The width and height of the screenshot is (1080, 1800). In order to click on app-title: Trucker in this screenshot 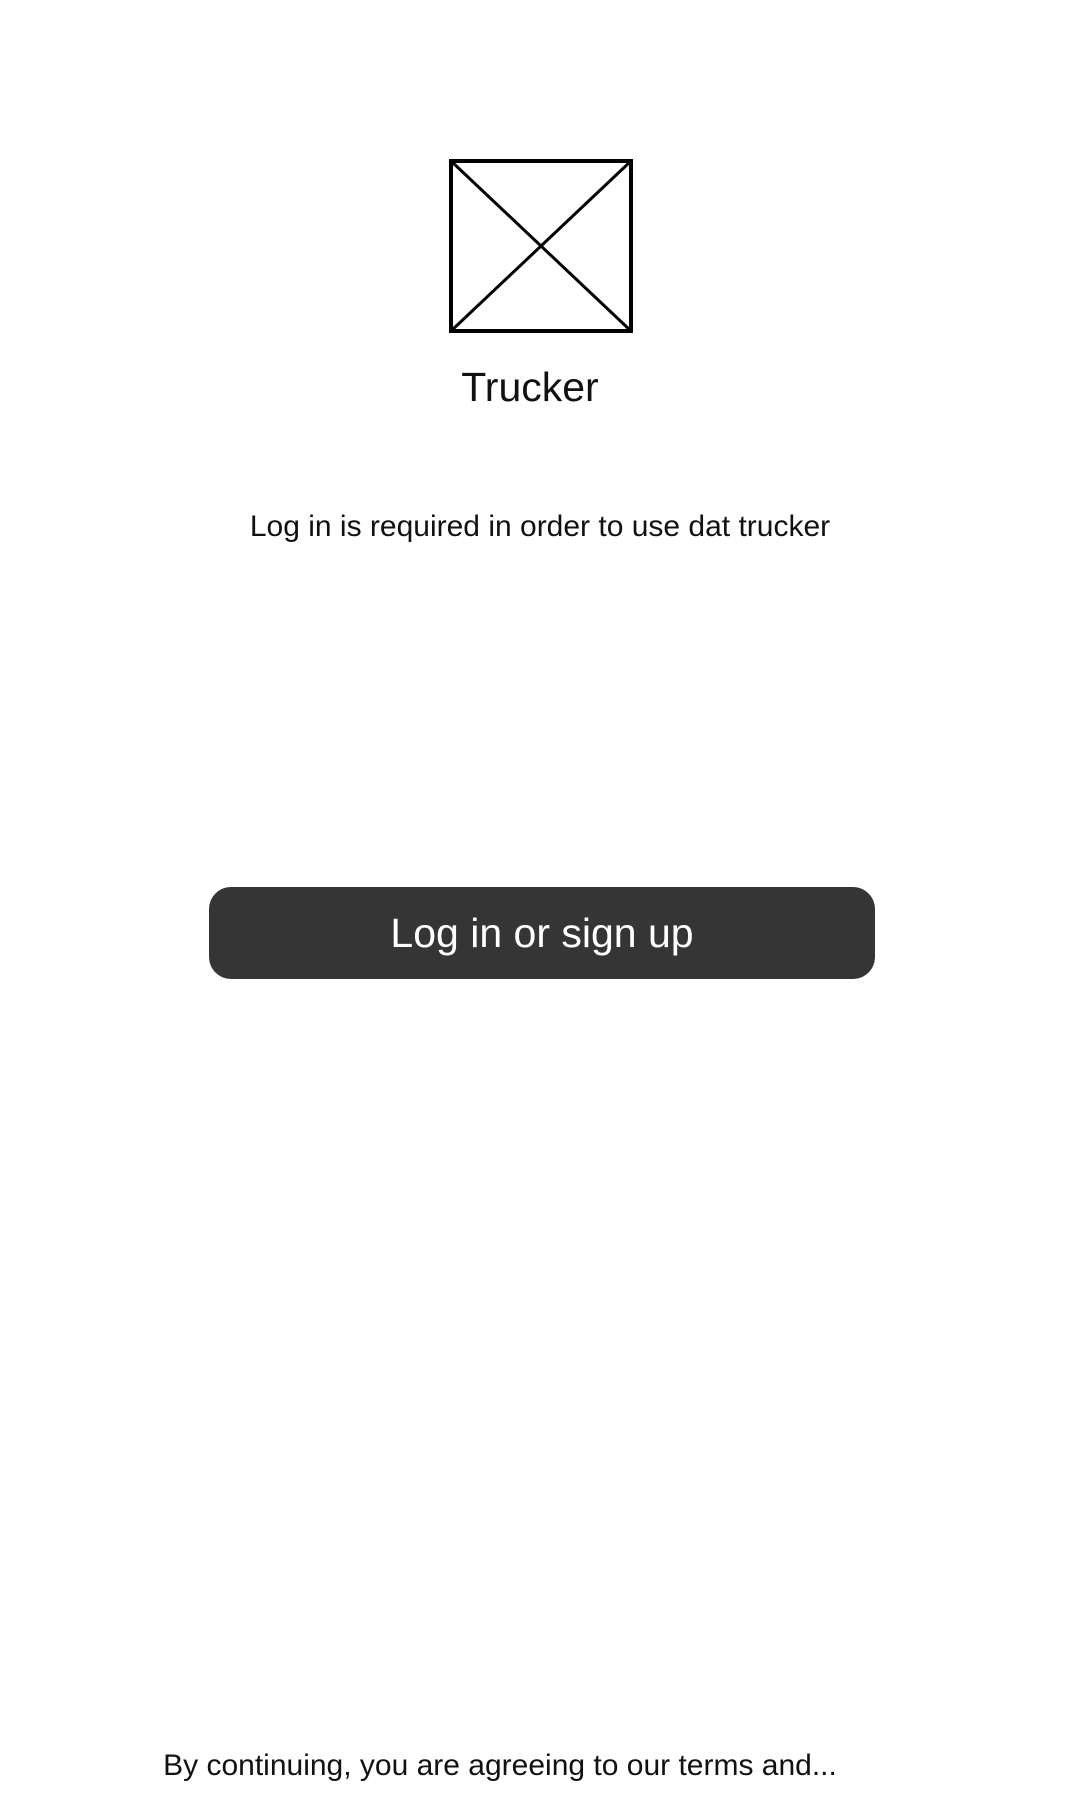, I will do `click(530, 387)`.